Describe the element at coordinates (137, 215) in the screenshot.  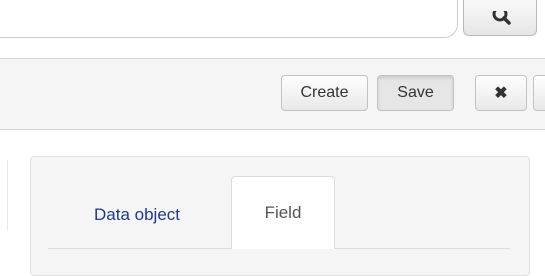
I see `tab-data-object: Data object` at that location.